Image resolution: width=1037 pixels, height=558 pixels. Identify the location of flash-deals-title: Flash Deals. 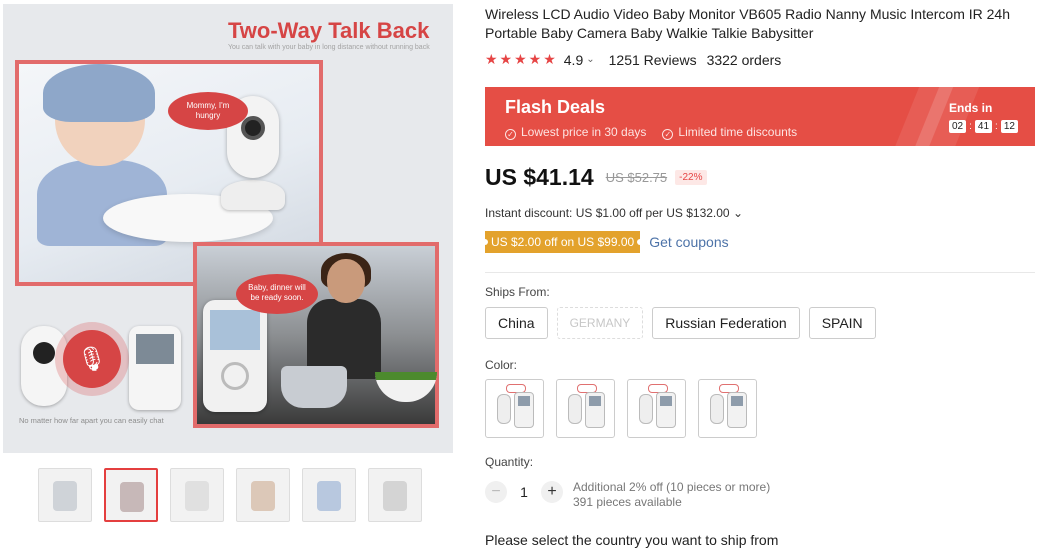
(555, 107).